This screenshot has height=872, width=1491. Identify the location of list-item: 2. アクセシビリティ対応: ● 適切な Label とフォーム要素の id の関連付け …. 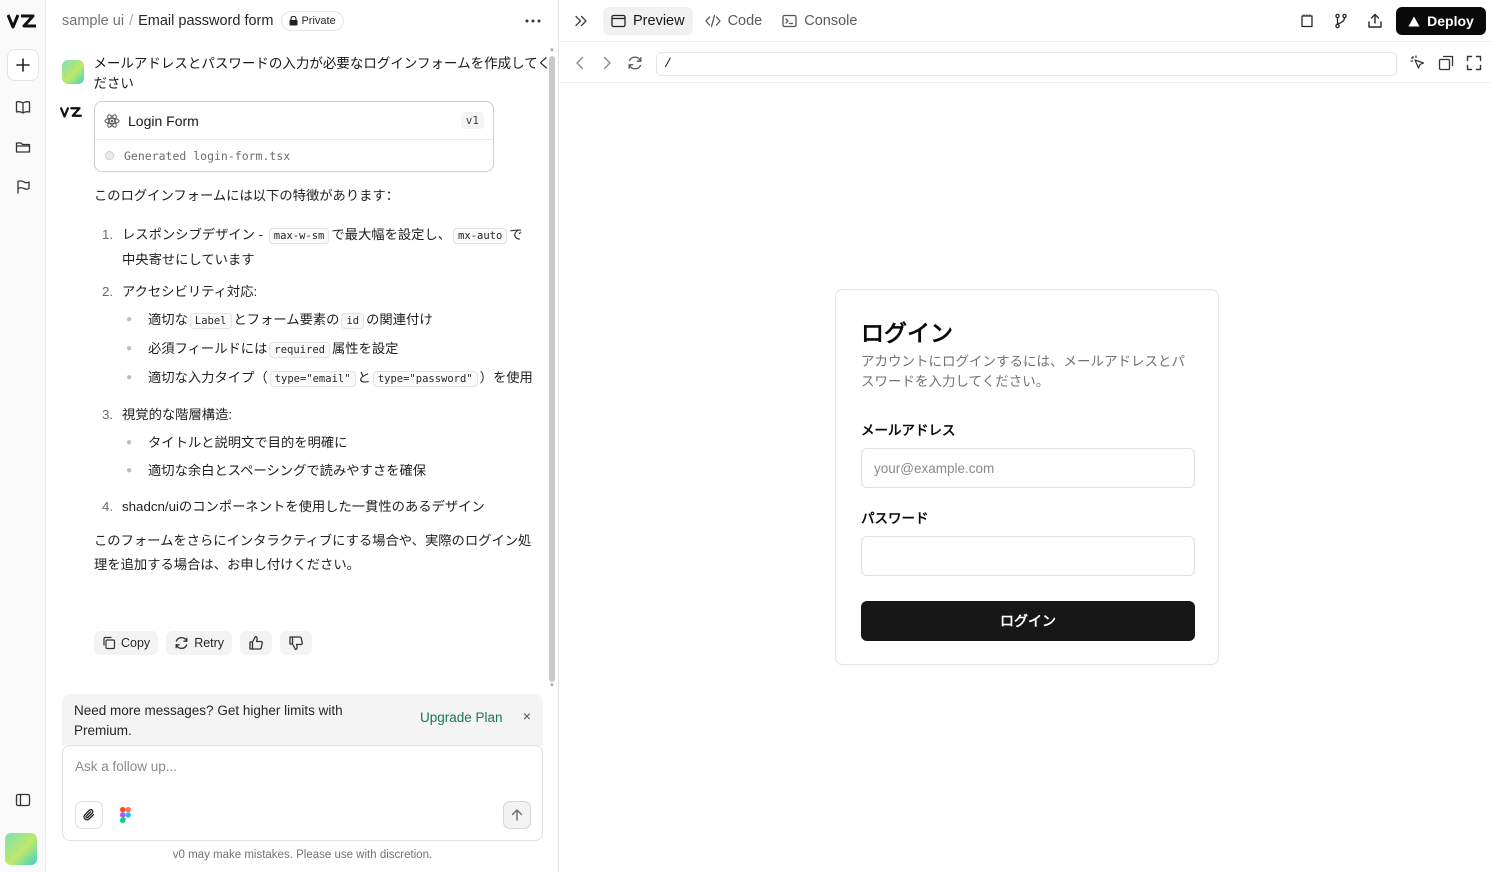
(314, 337).